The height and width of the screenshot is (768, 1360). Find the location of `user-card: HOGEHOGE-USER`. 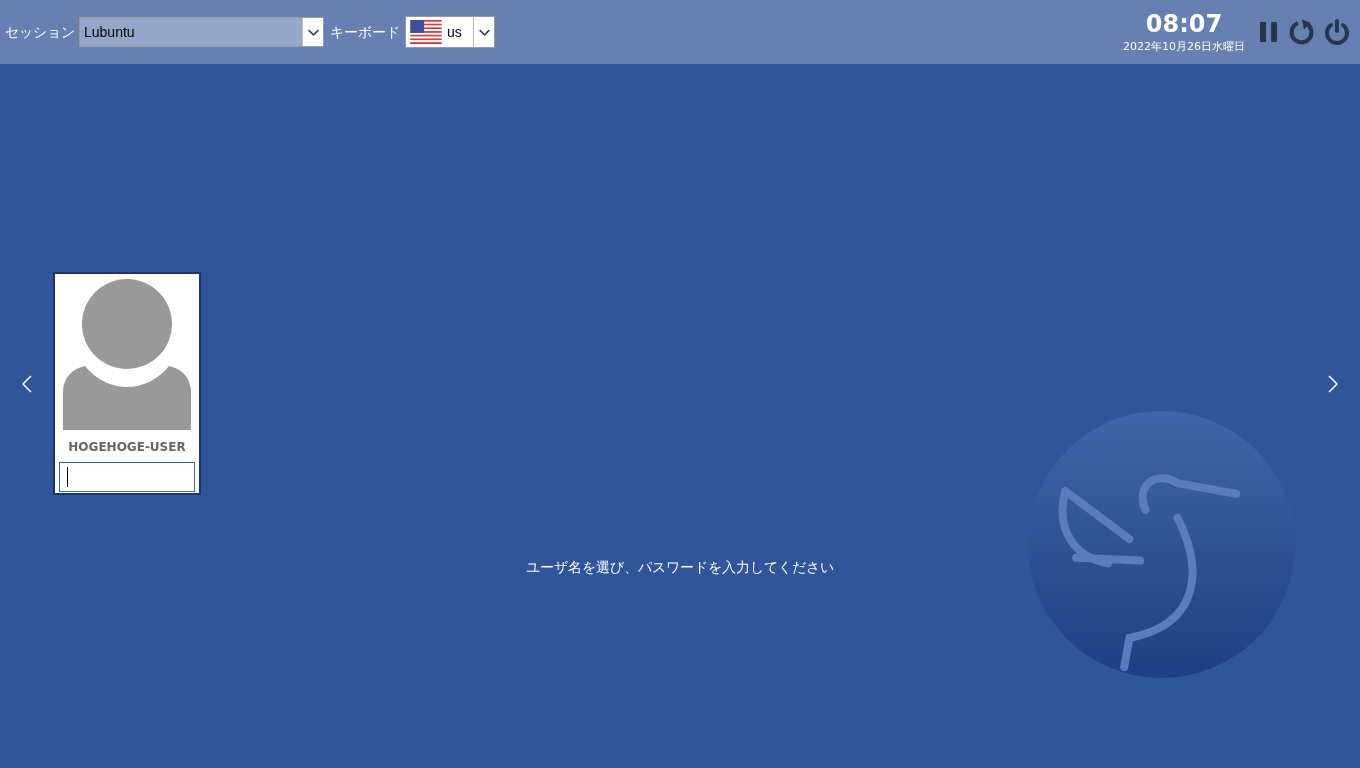

user-card: HOGEHOGE-USER is located at coordinates (127, 383).